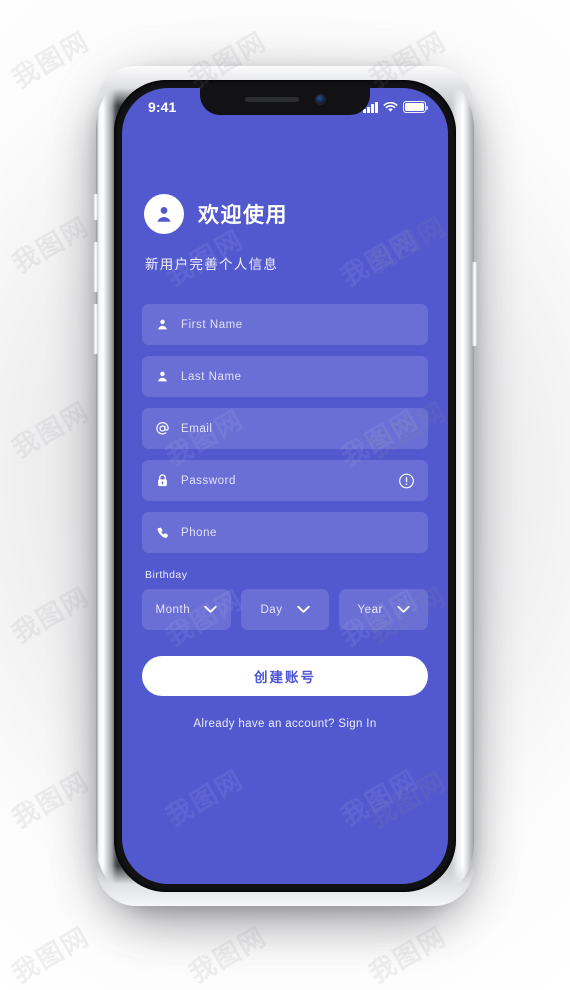  What do you see at coordinates (285, 724) in the screenshot?
I see `signin-prompt-link: Already have an account? Sign In` at bounding box center [285, 724].